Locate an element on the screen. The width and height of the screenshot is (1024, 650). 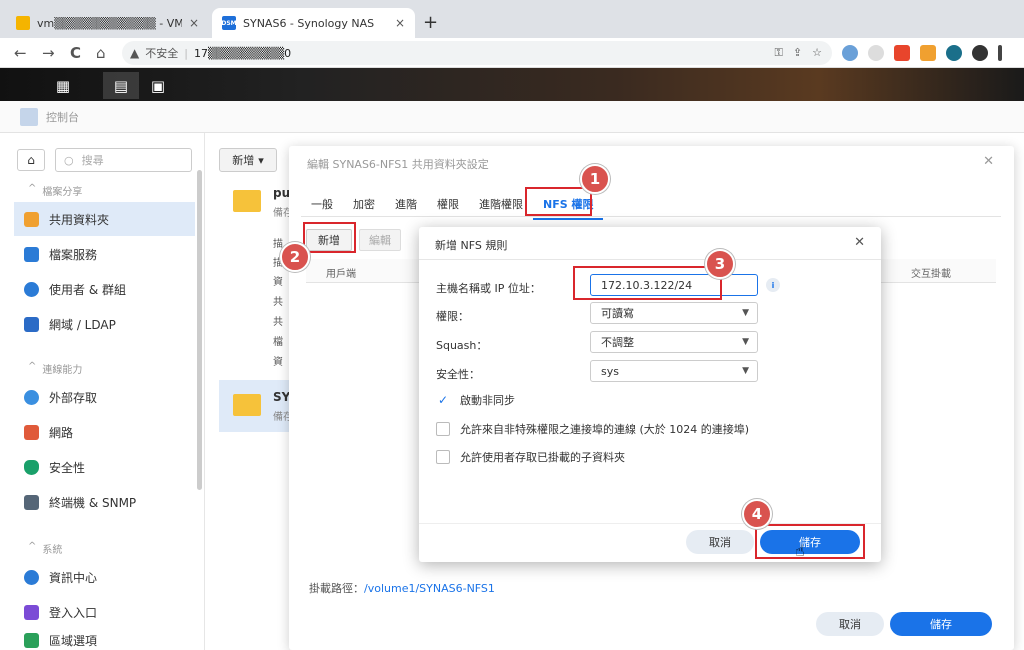
login-portal-icon is located at coordinates (31, 612).